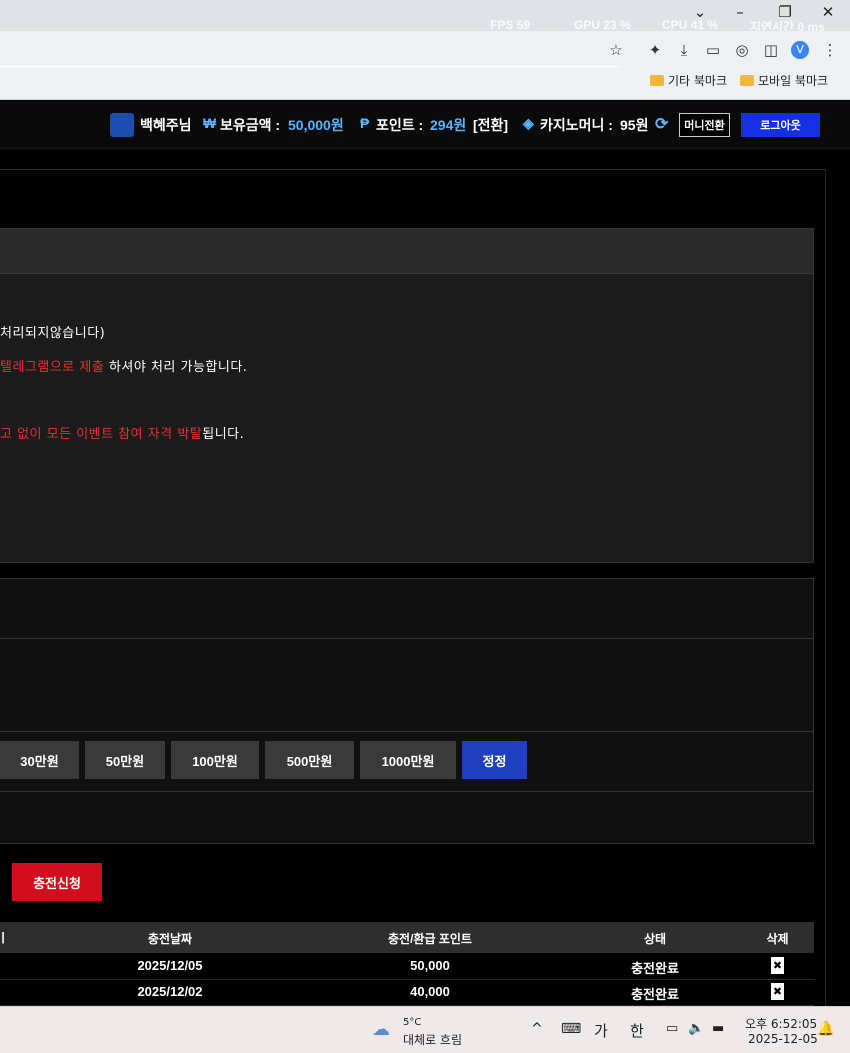  Describe the element at coordinates (430, 965) in the screenshot. I see `row-points: 50,000` at that location.